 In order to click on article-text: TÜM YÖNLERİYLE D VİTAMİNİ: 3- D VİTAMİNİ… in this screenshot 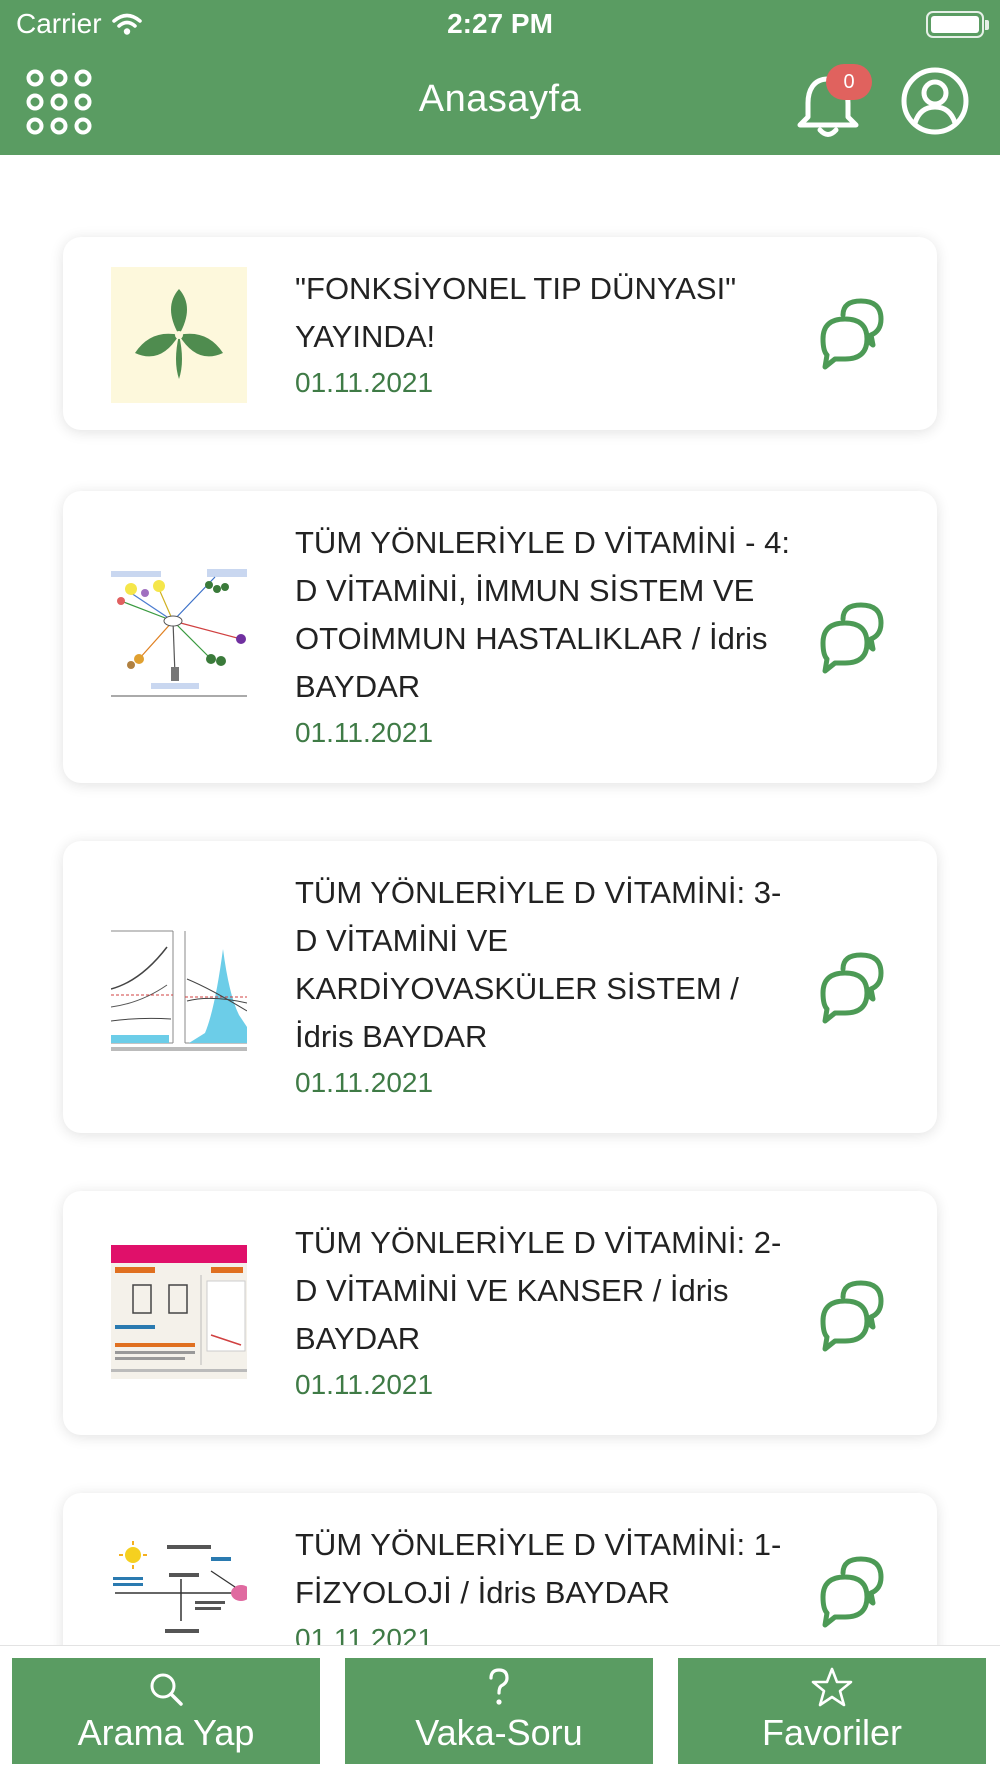, I will do `click(545, 984)`.